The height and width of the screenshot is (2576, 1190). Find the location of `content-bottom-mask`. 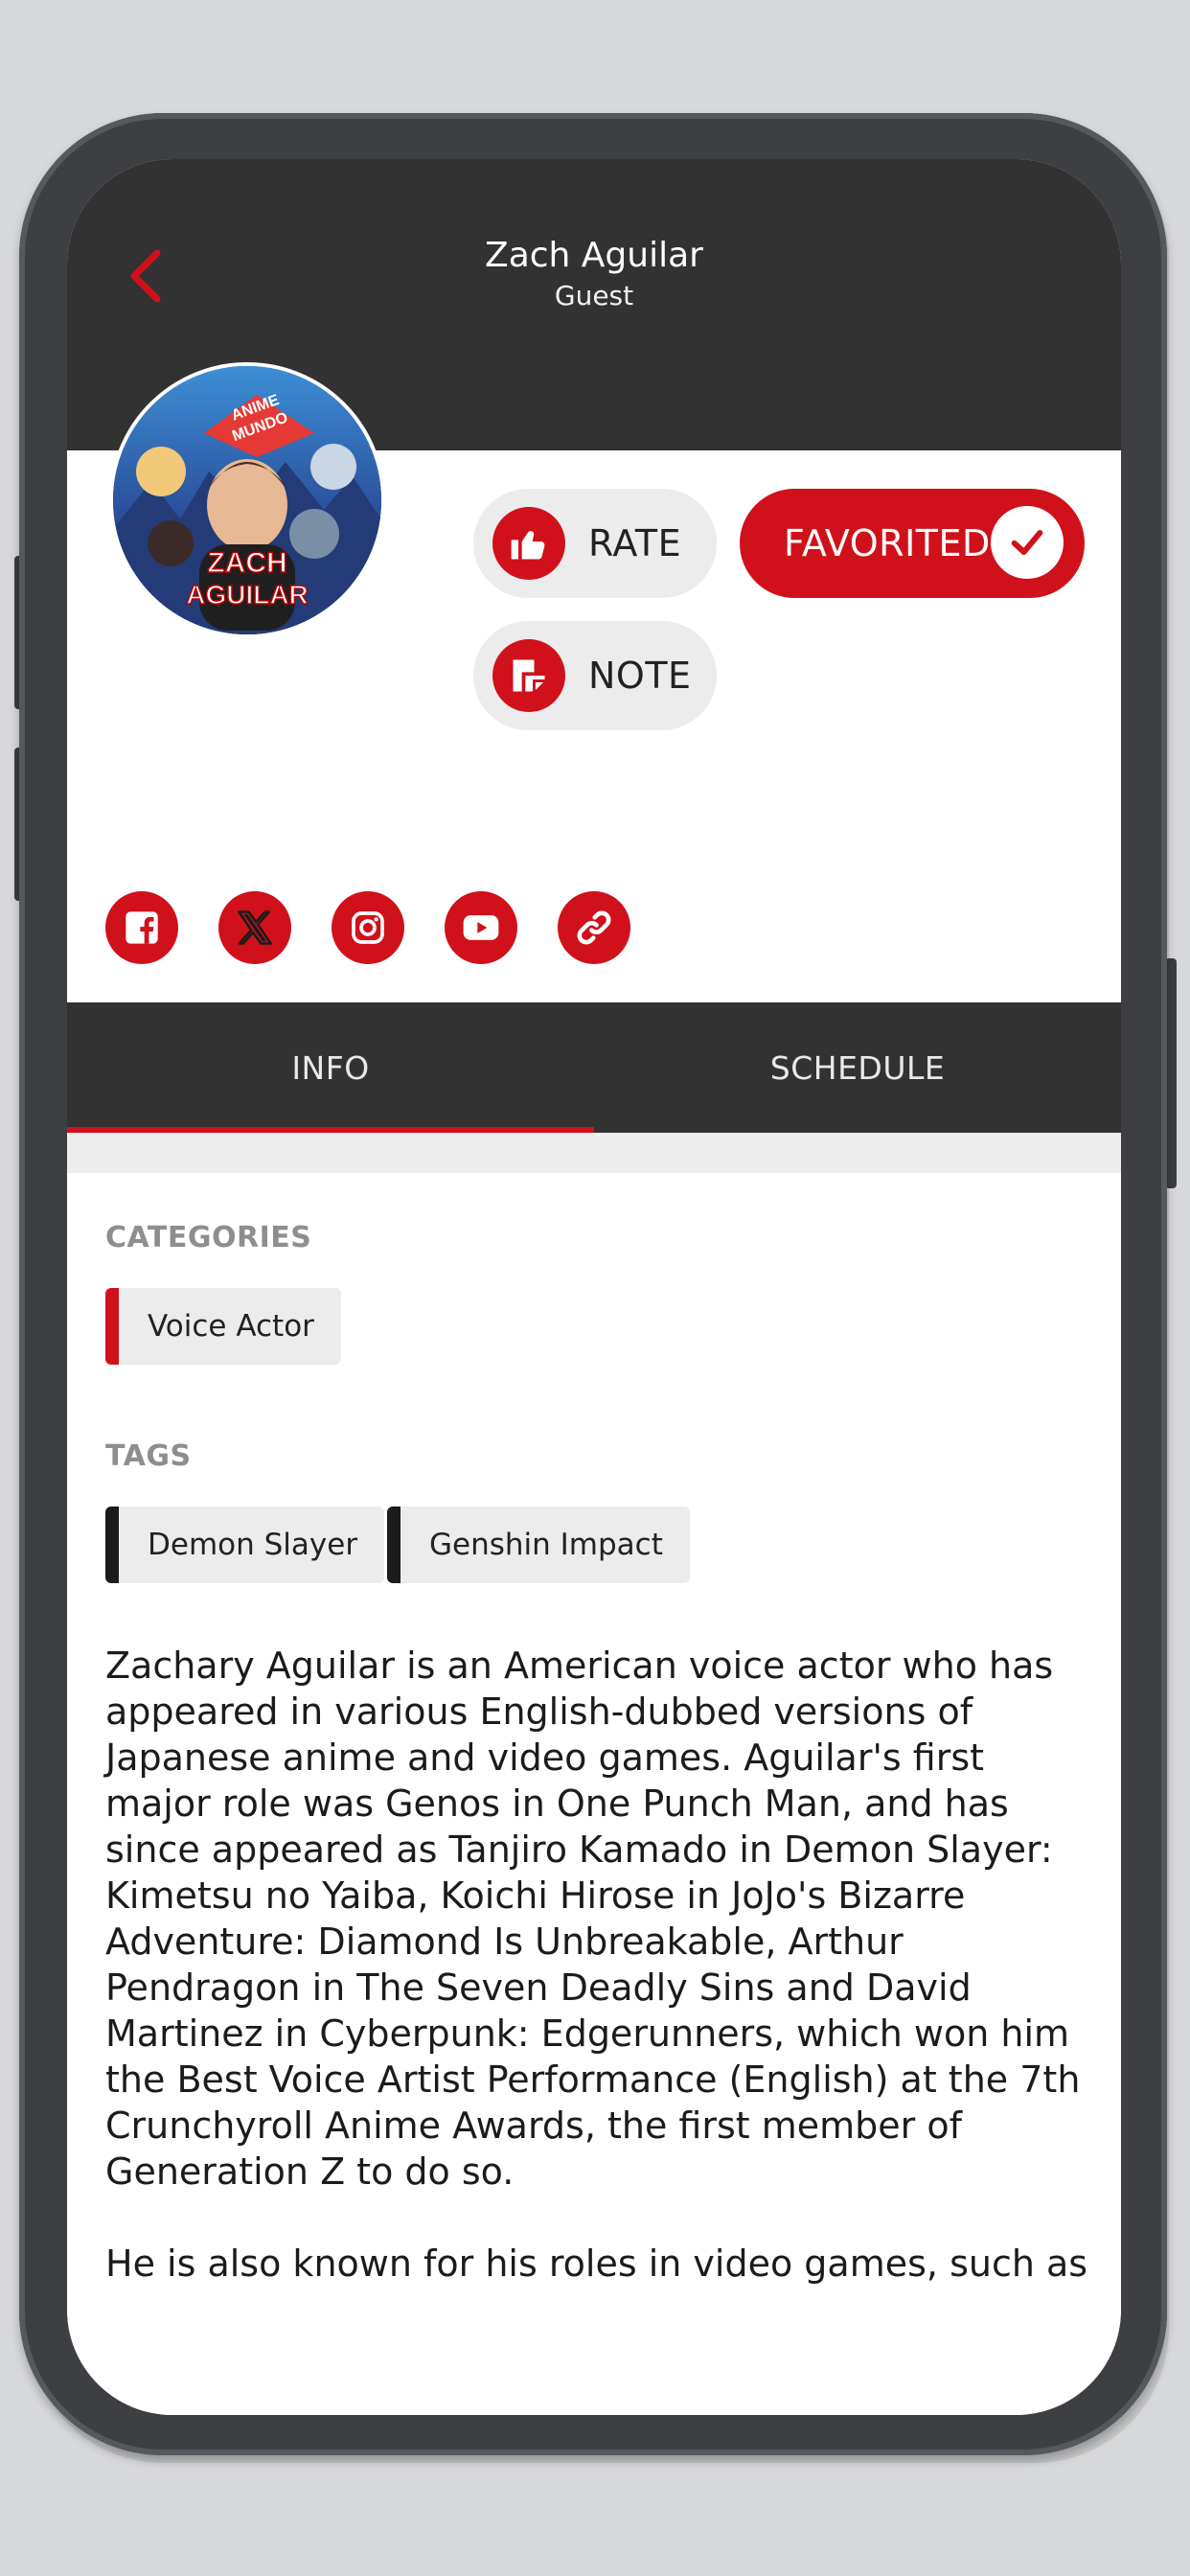

content-bottom-mask is located at coordinates (594, 2354).